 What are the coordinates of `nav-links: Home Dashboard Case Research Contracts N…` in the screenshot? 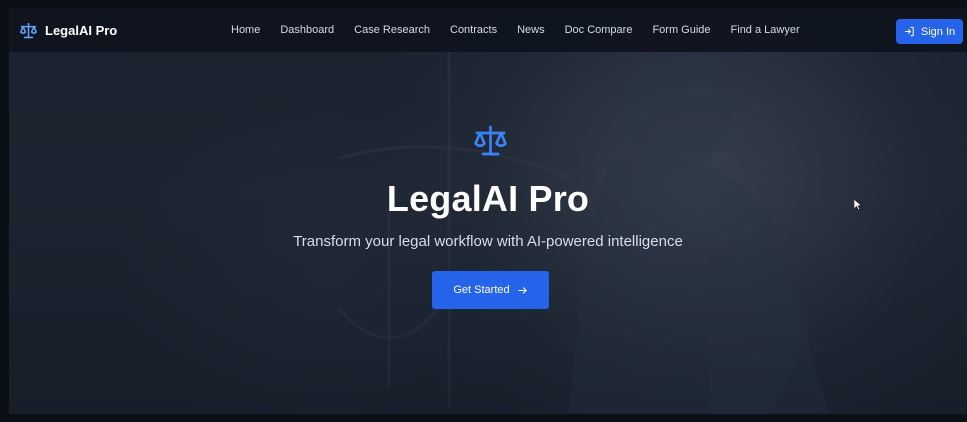 It's located at (525, 30).